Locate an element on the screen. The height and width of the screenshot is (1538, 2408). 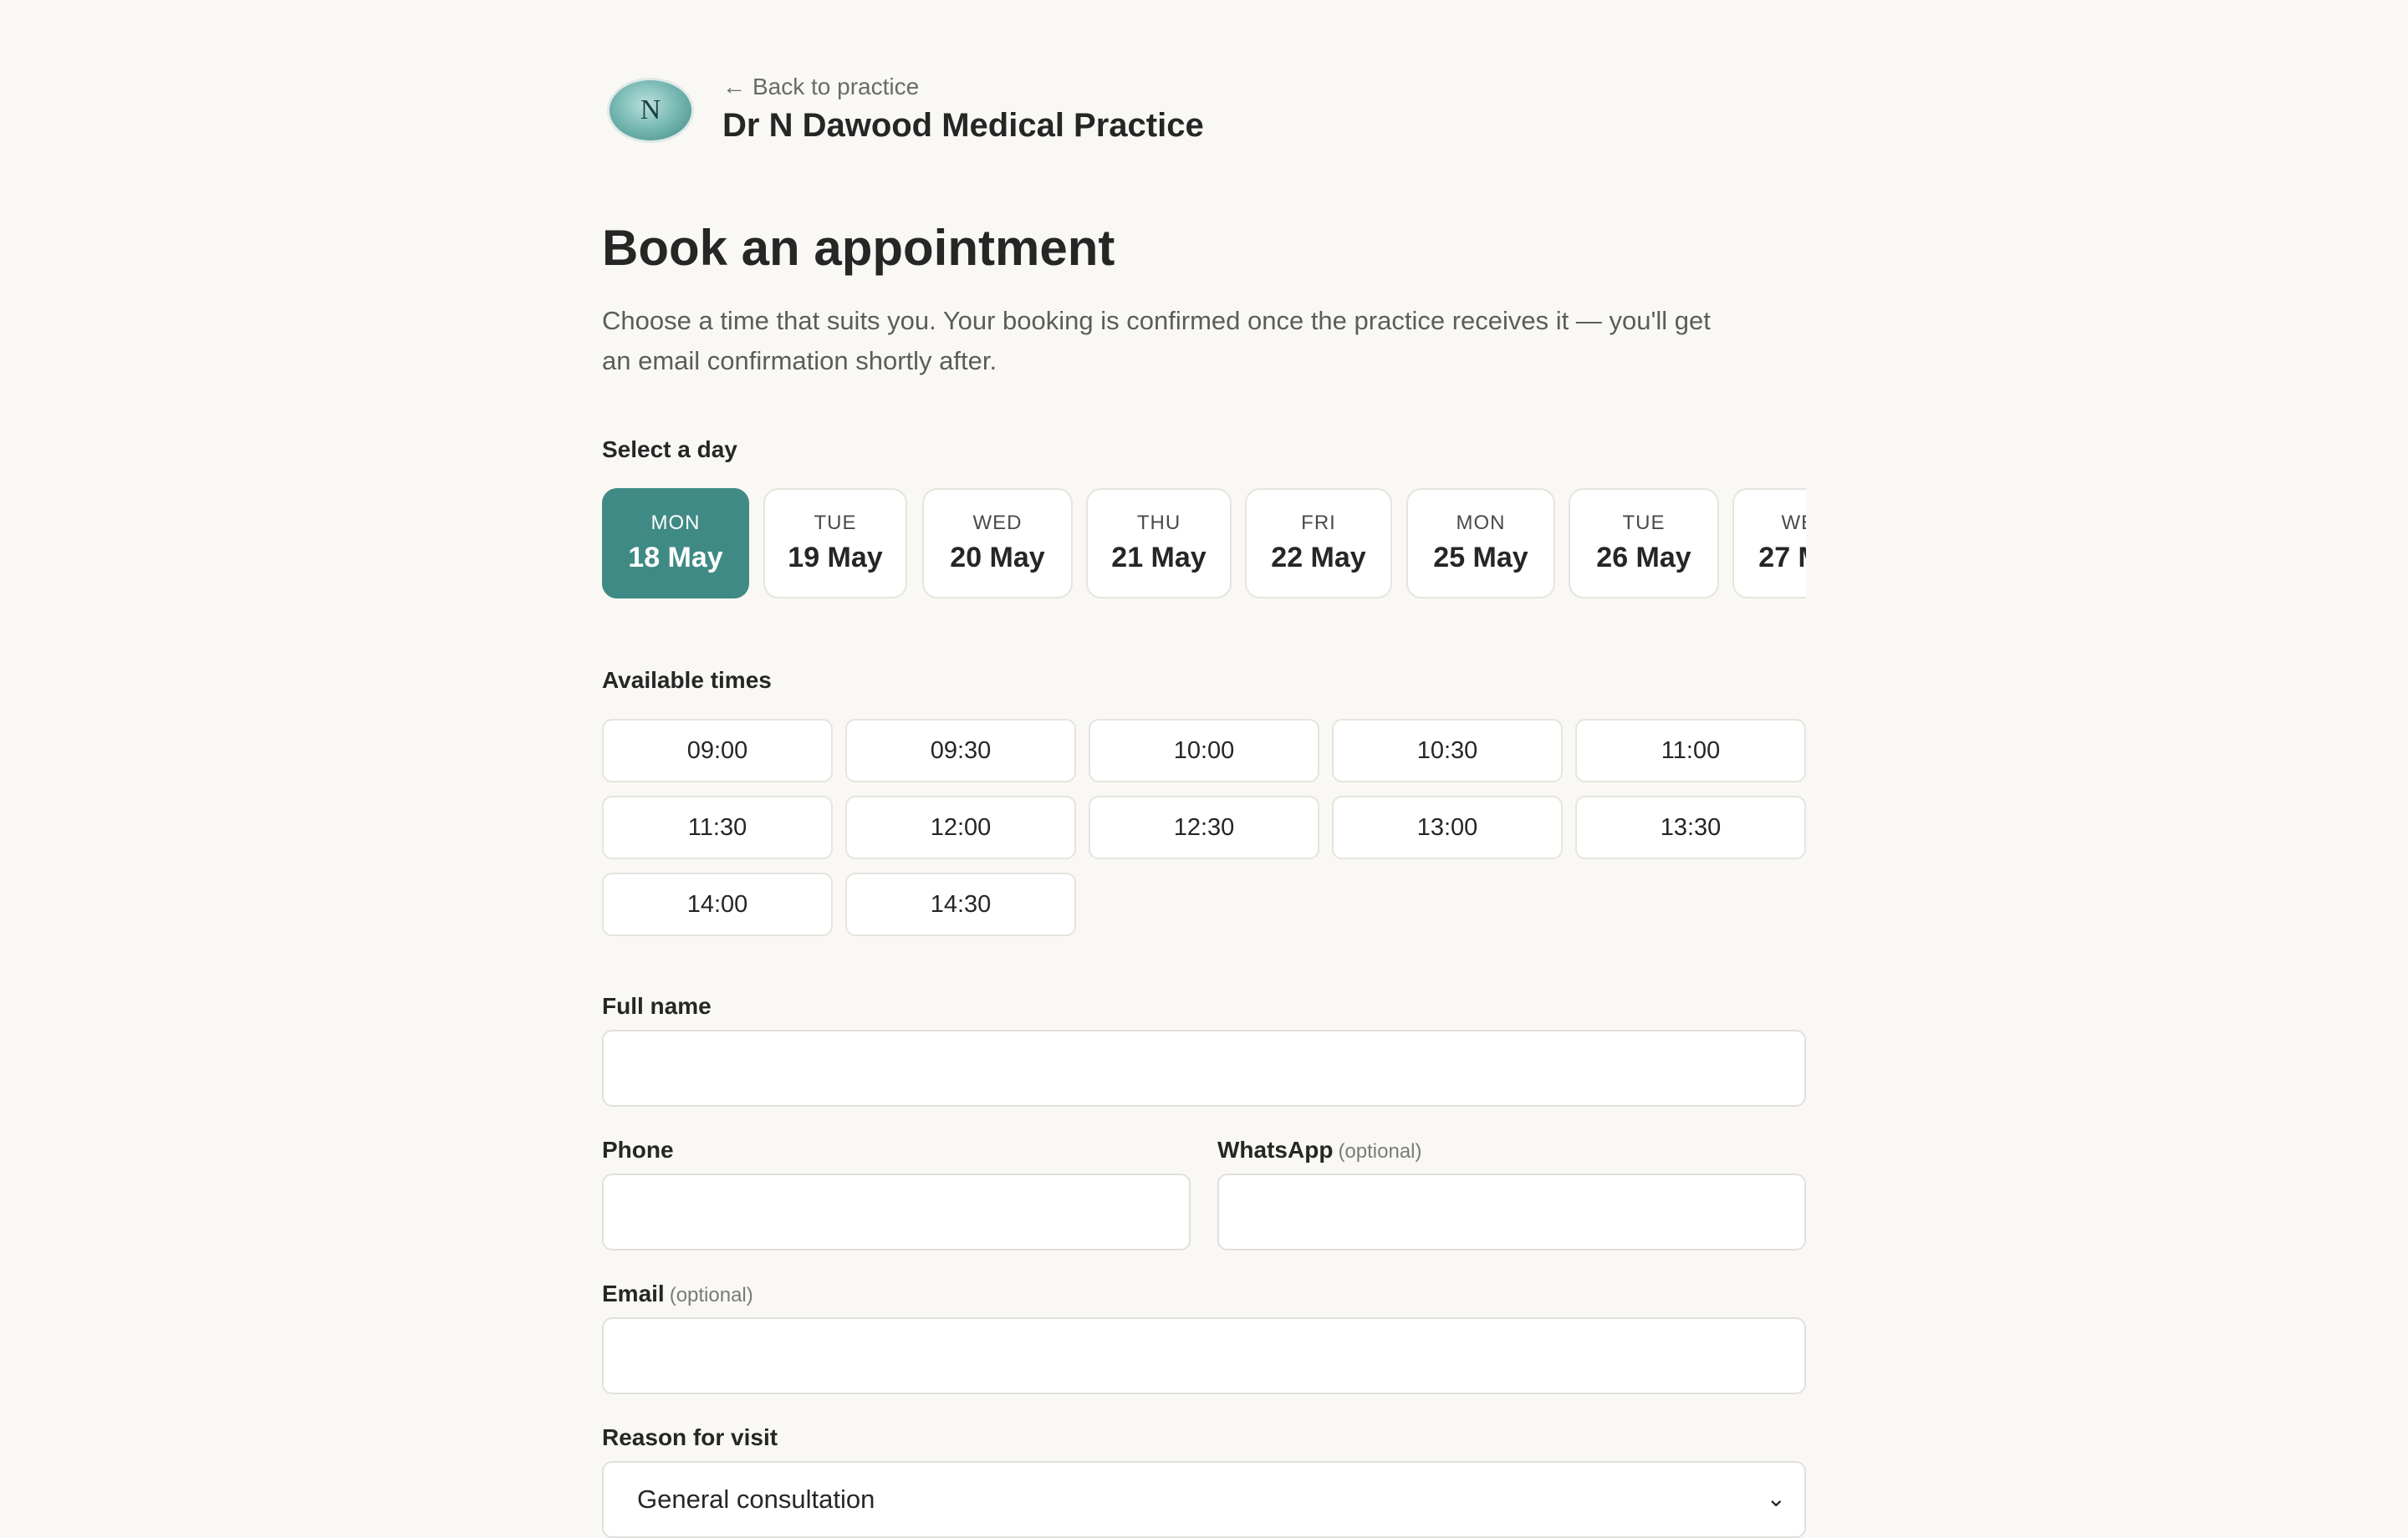
back-to-practice-link: ← Back to practice is located at coordinates (821, 87).